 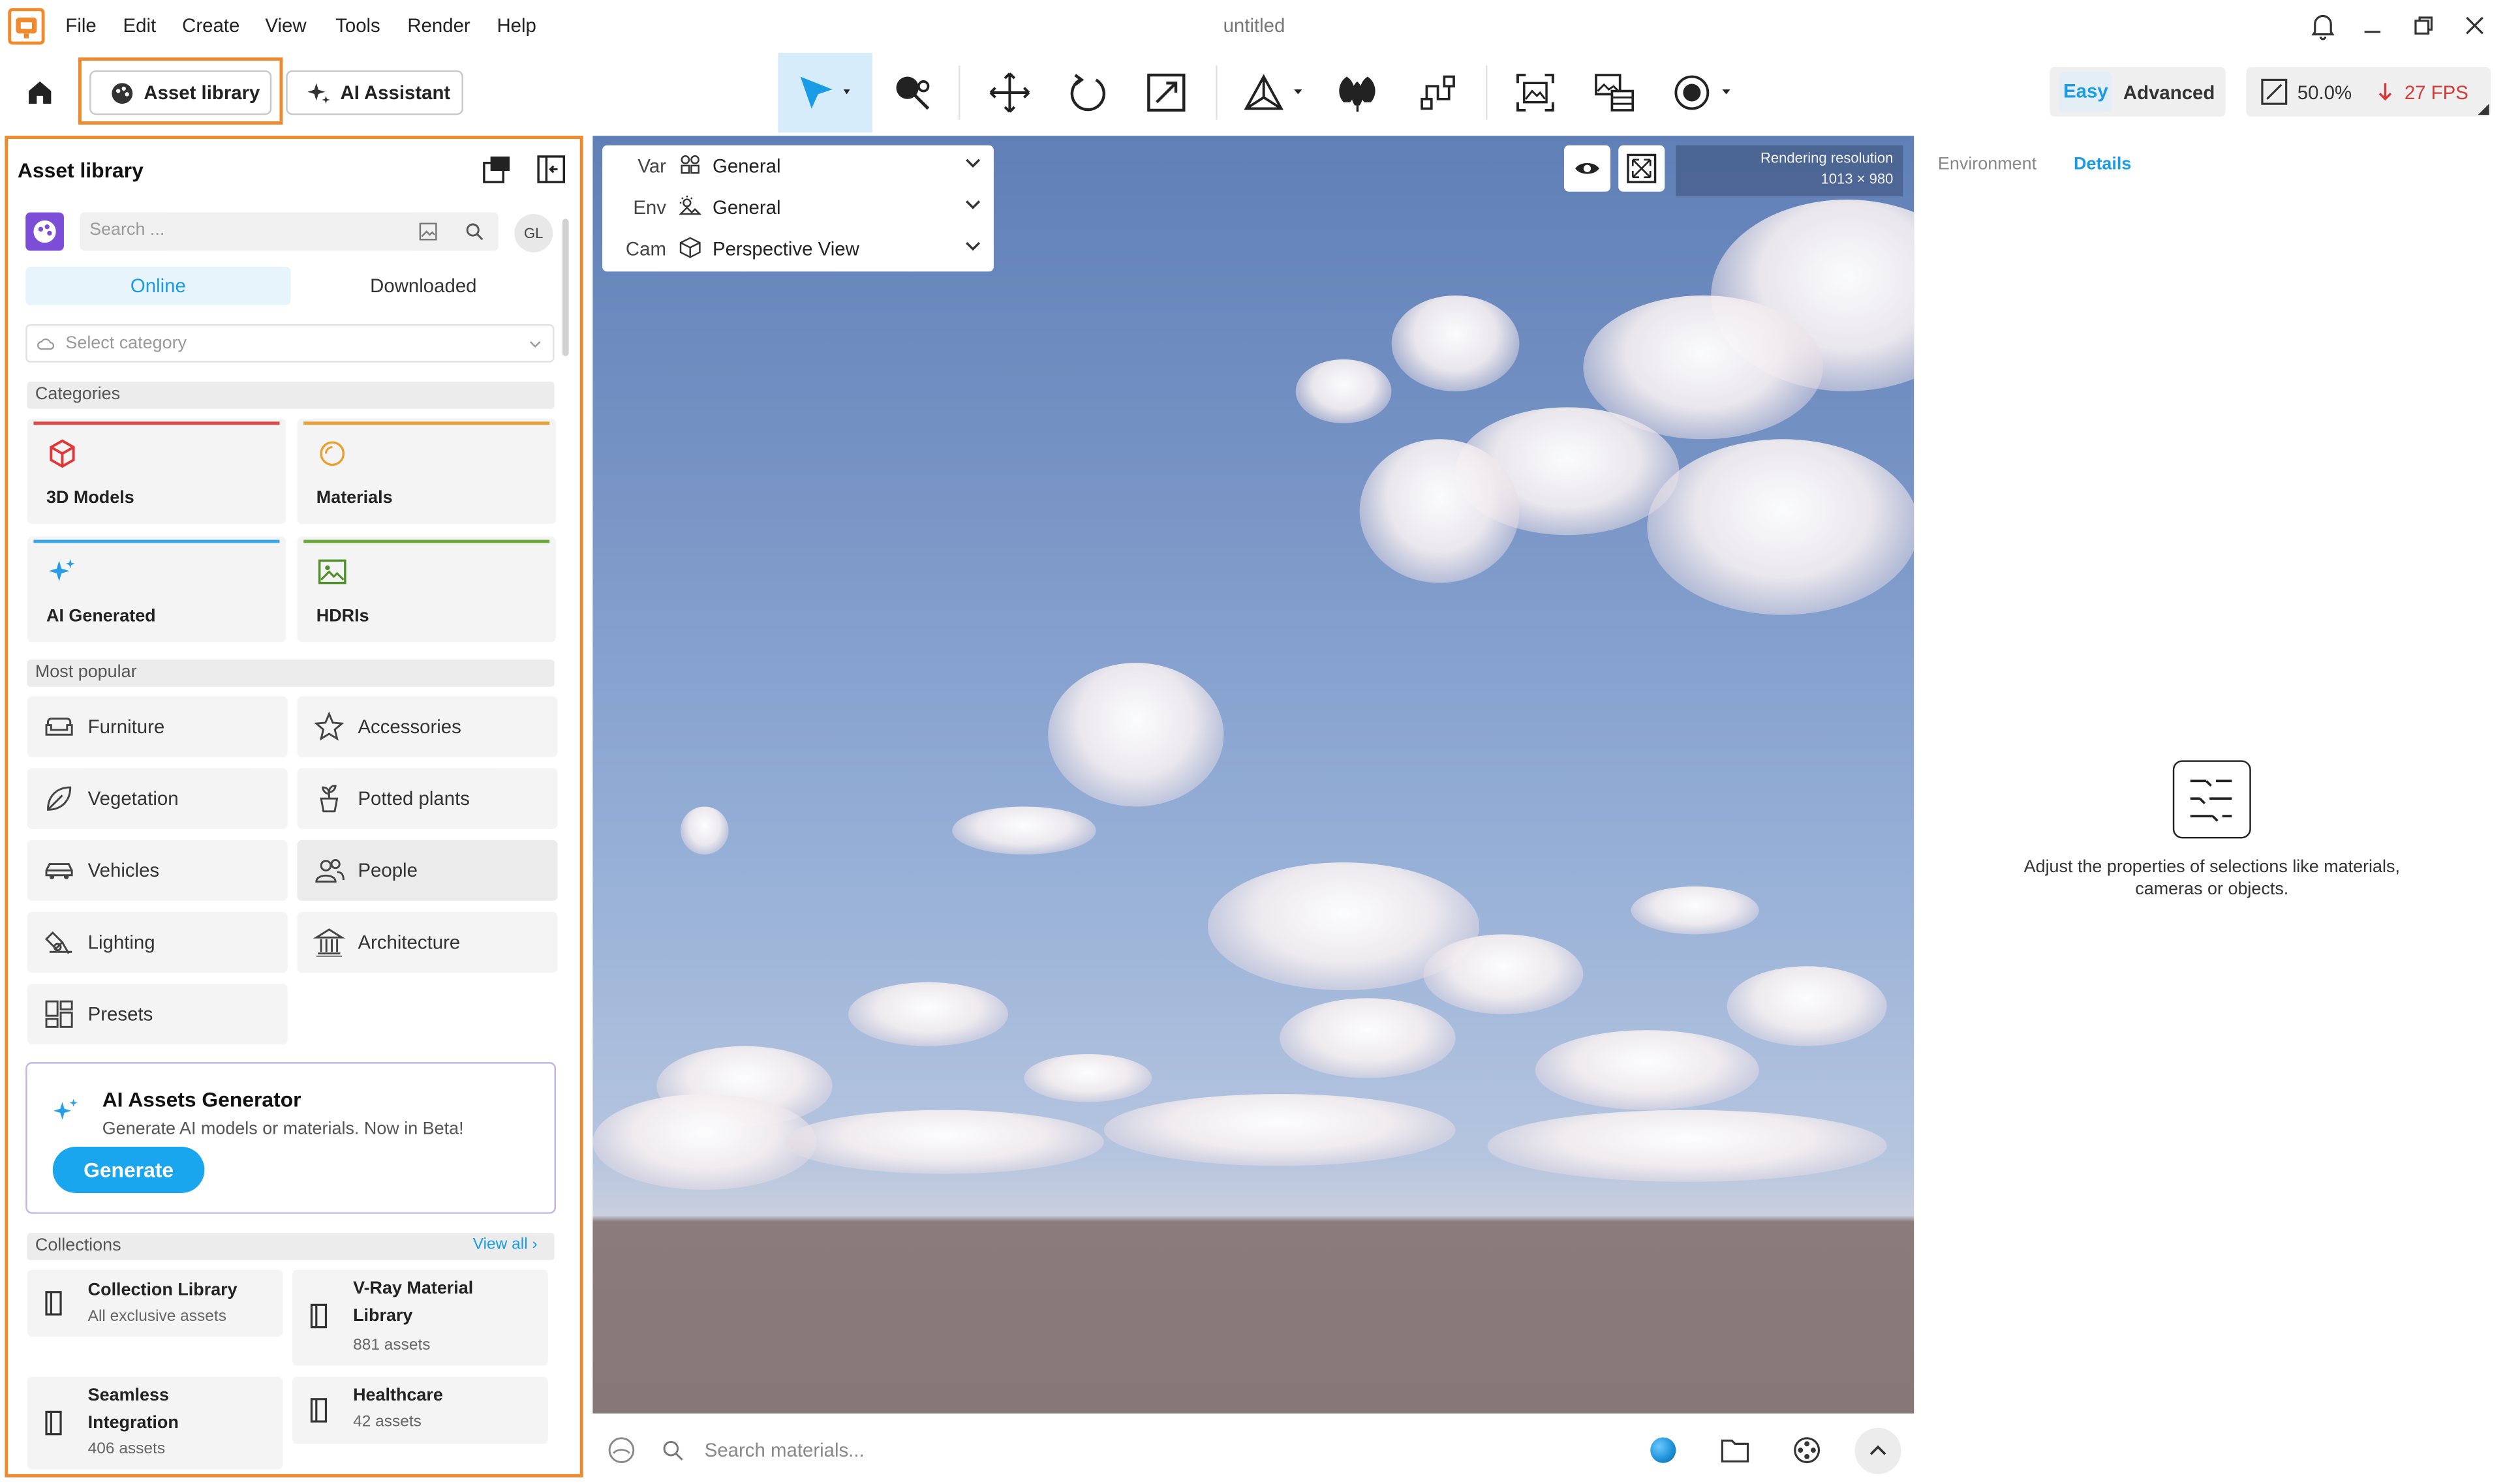 What do you see at coordinates (426, 423) in the screenshot?
I see `category-accent-bar` at bounding box center [426, 423].